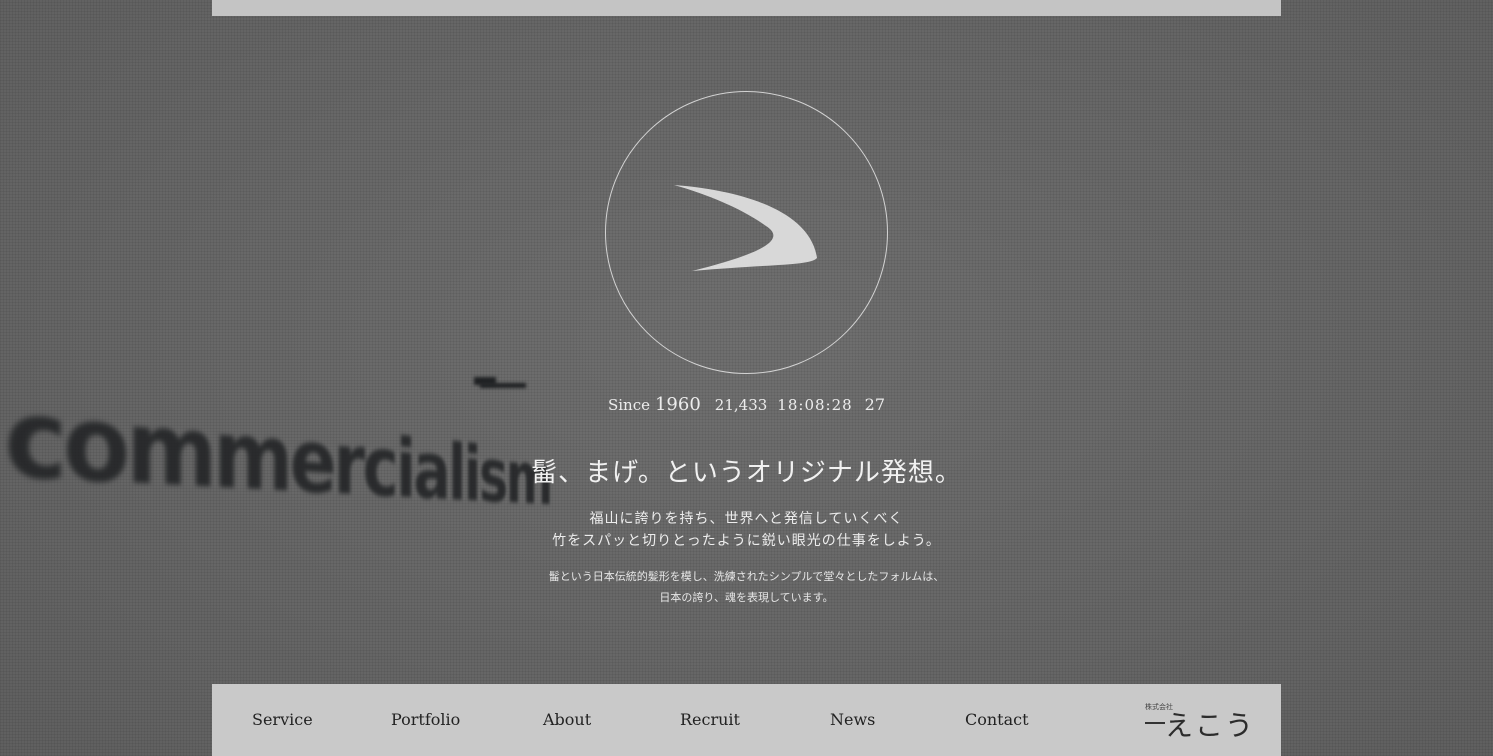 The width and height of the screenshot is (1493, 756). Describe the element at coordinates (503, 385) in the screenshot. I see `background-sign-bracket` at that location.